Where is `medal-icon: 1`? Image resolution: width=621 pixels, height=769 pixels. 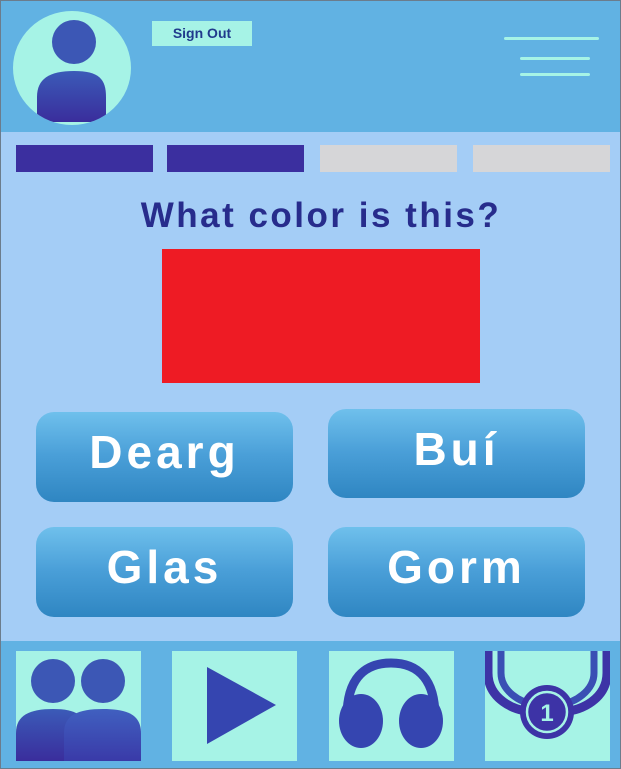
medal-icon: 1 is located at coordinates (547, 695).